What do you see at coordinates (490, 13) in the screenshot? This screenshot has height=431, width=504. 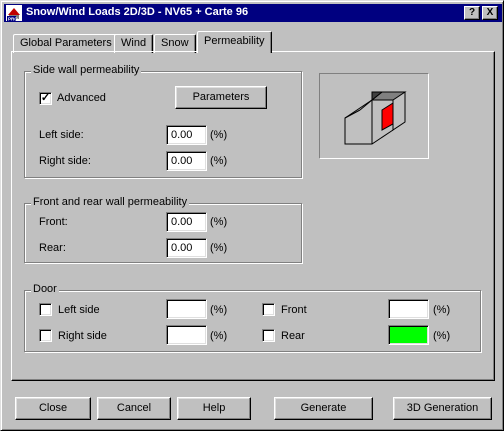 I see `close-title-button: X` at bounding box center [490, 13].